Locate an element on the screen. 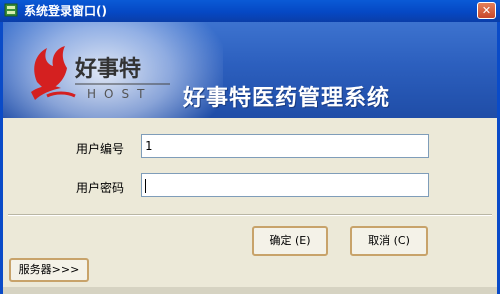  title-bar: 系统登录窗口() ✕ is located at coordinates (250, 11).